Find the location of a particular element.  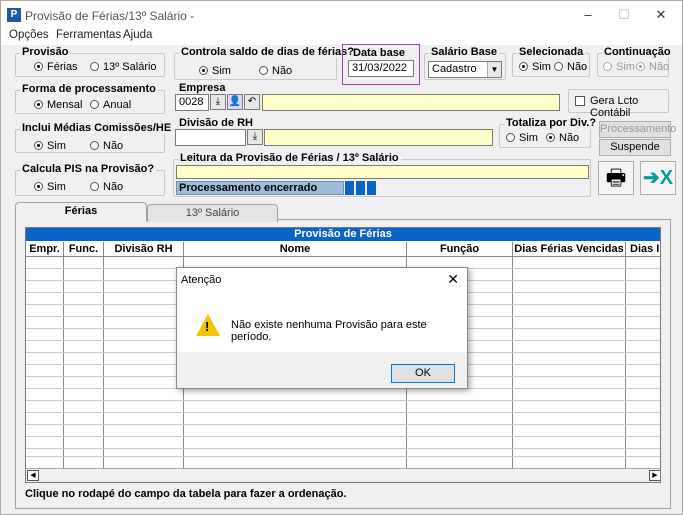

menu-ajuda: Ajuda is located at coordinates (137, 35).